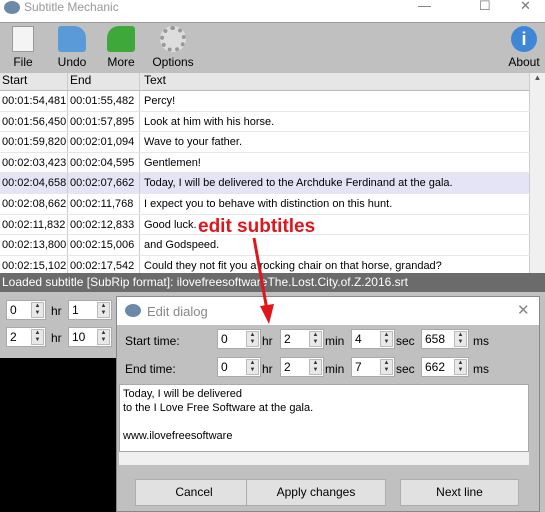 This screenshot has height=512, width=545. Describe the element at coordinates (324, 458) in the screenshot. I see `horizontal-scrollbar` at that location.